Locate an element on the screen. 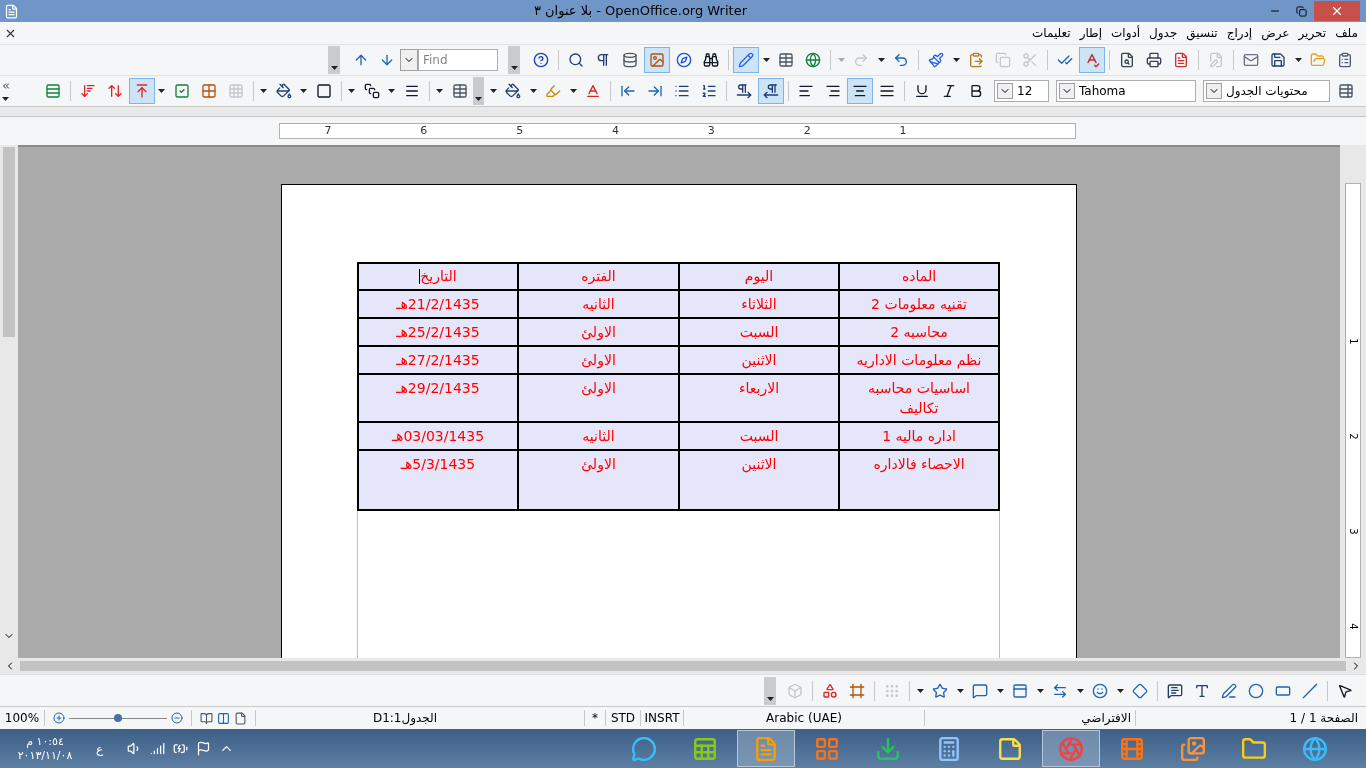 Image resolution: width=1366 pixels, height=768 pixels. window-title: بلا عنوان ٣ - OpenOffice.org Writer is located at coordinates (640, 11).